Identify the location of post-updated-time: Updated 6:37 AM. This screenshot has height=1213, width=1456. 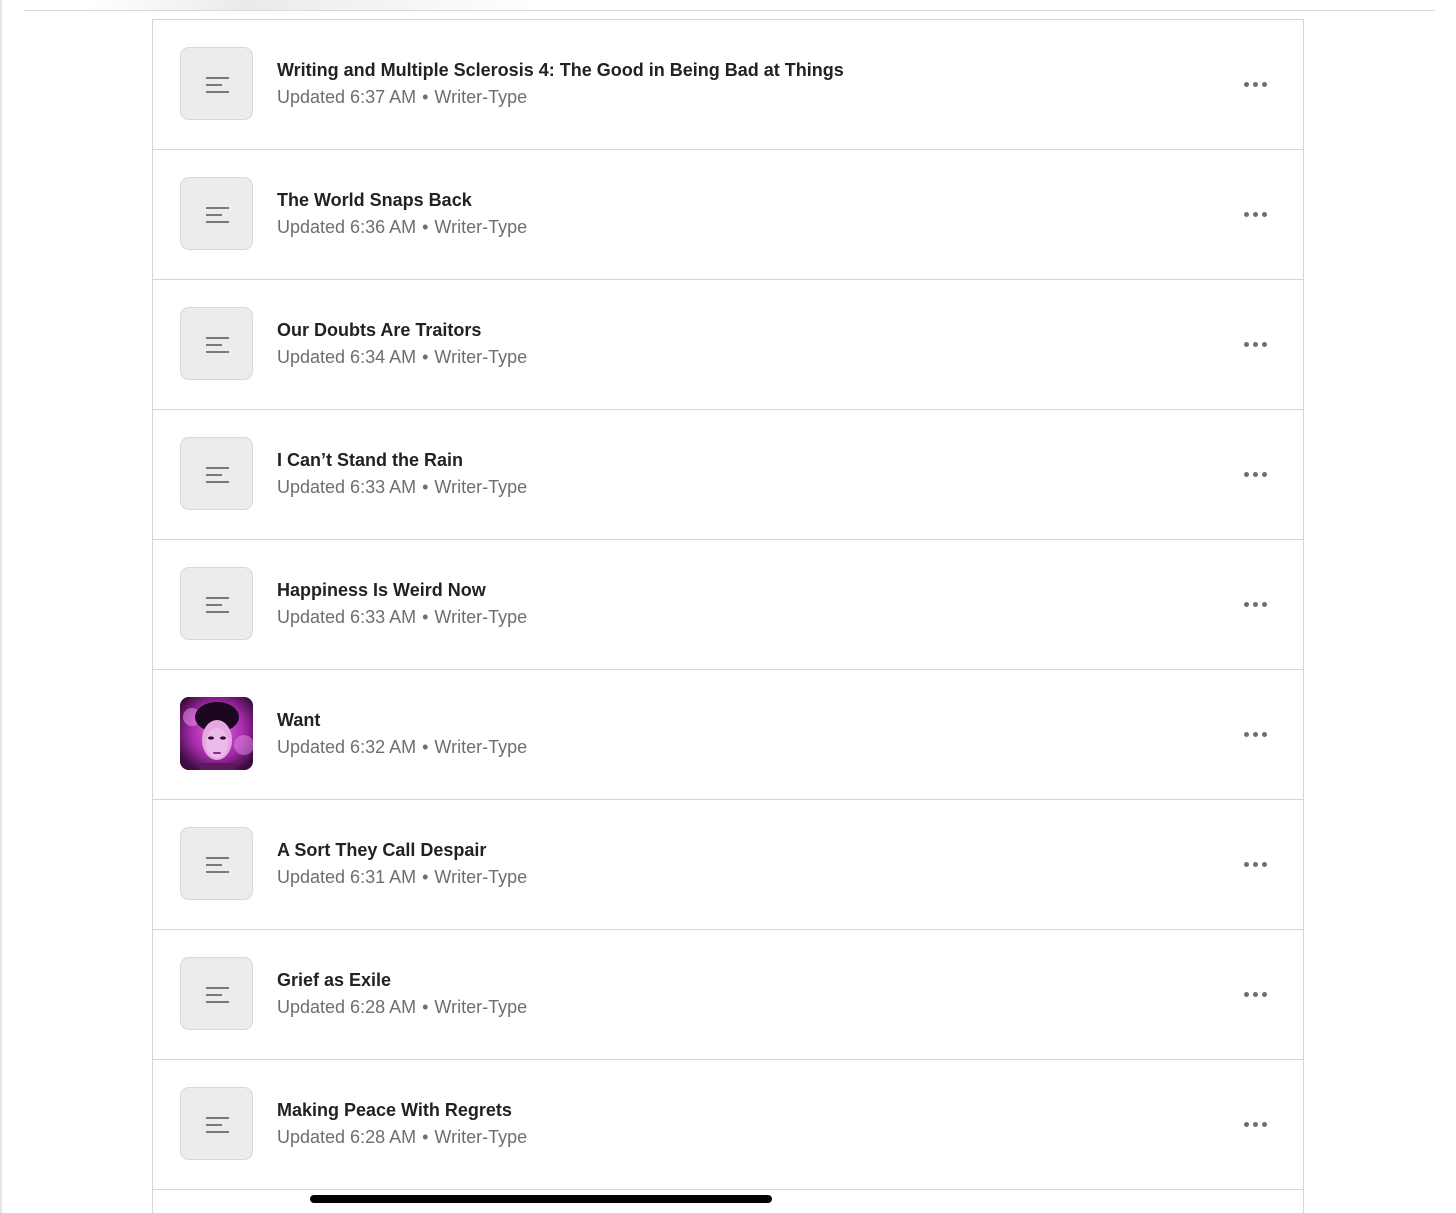
(347, 97).